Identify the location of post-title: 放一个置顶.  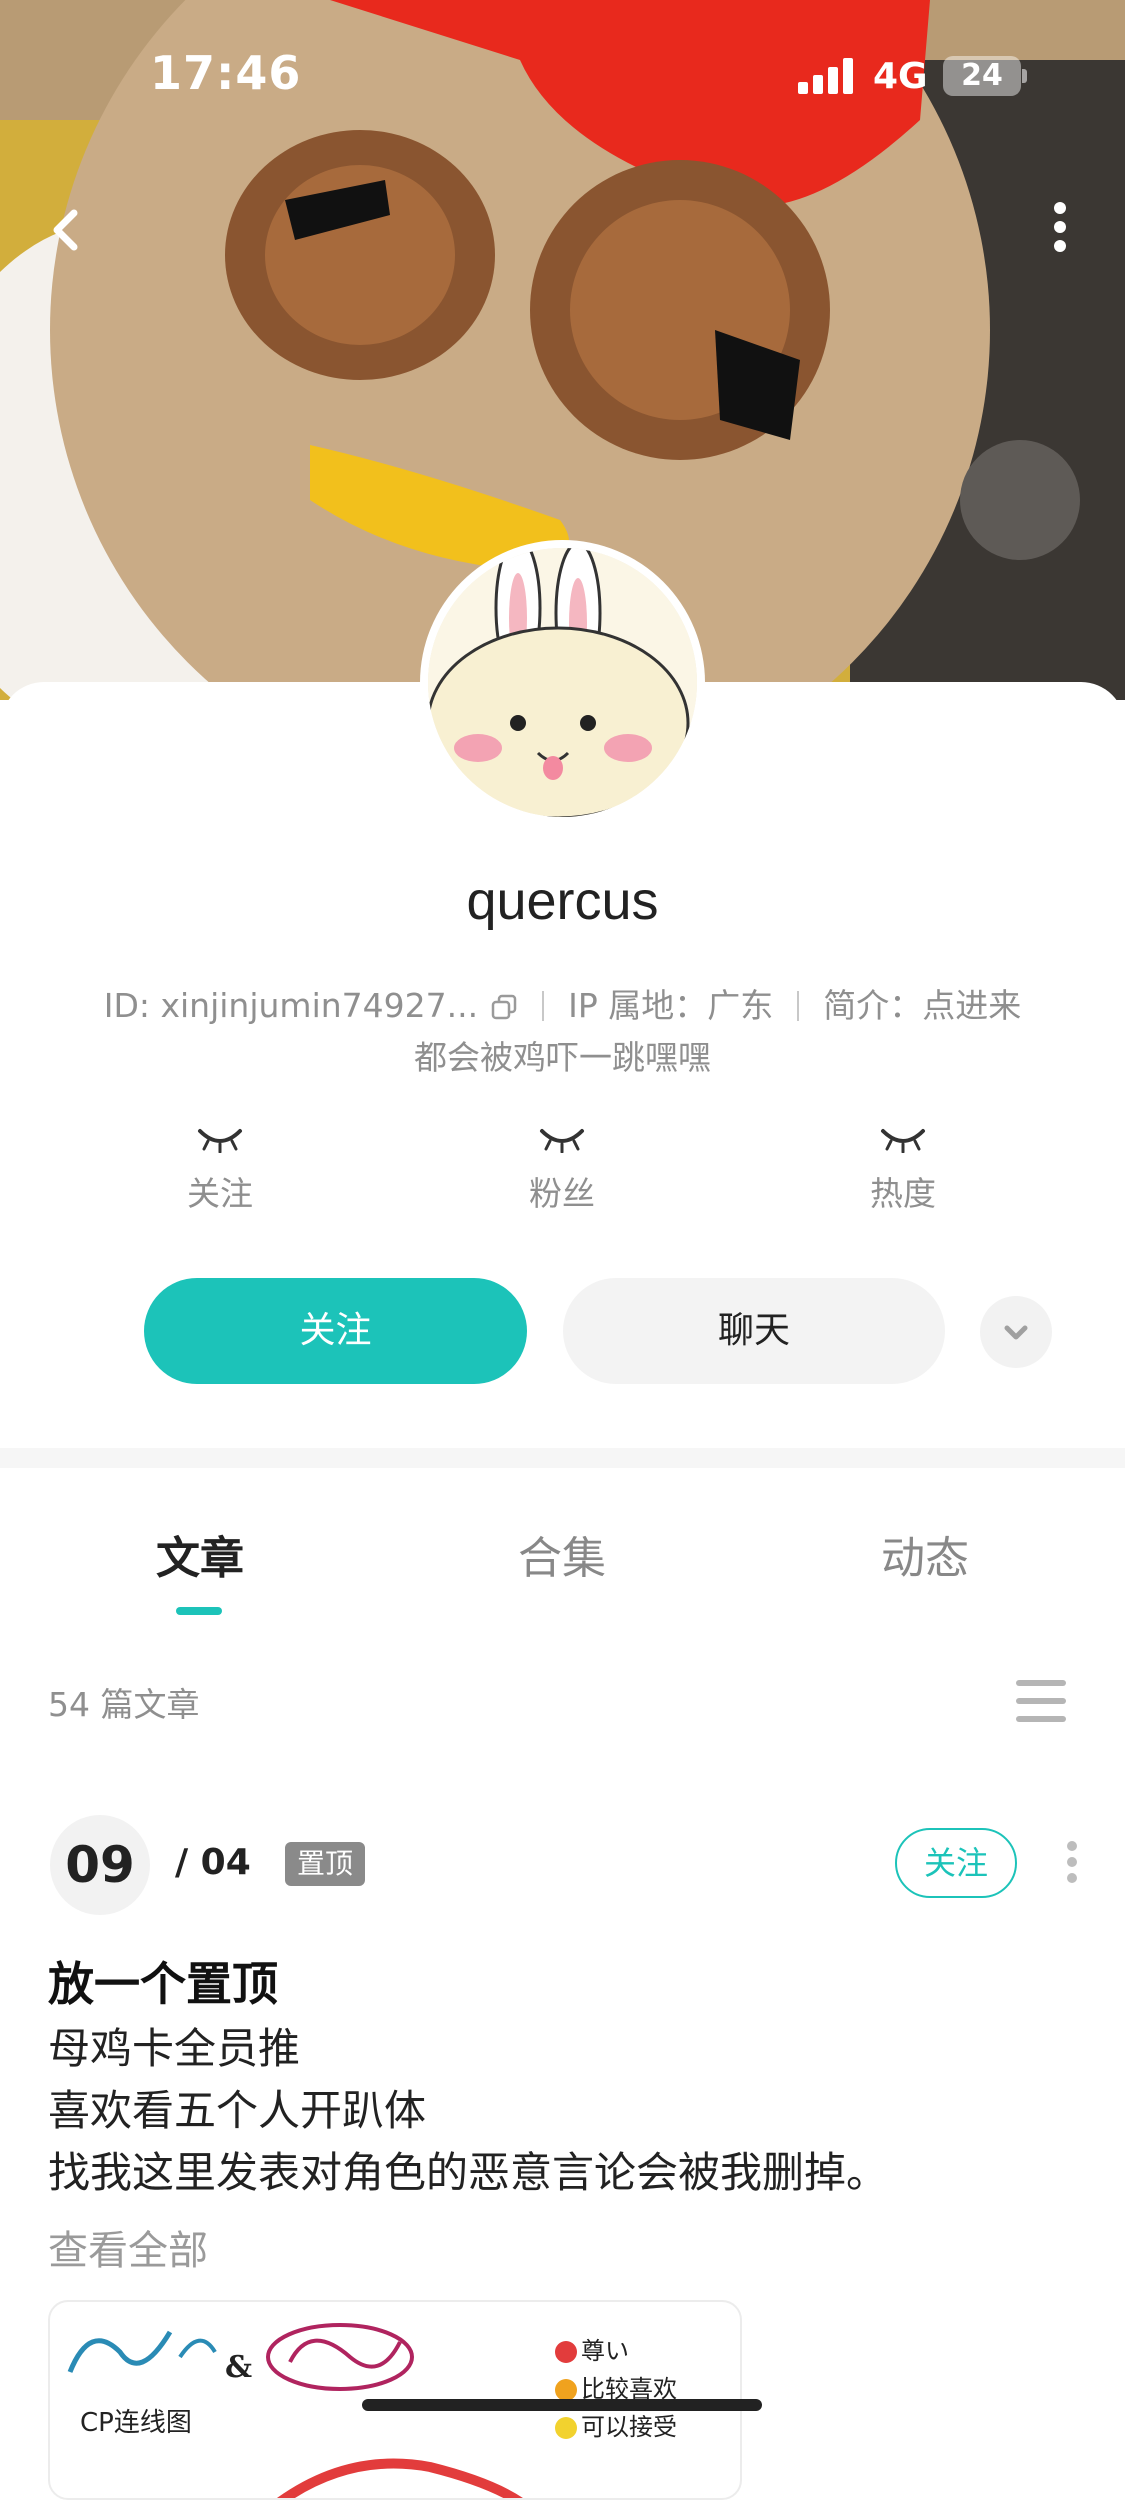
(163, 1981).